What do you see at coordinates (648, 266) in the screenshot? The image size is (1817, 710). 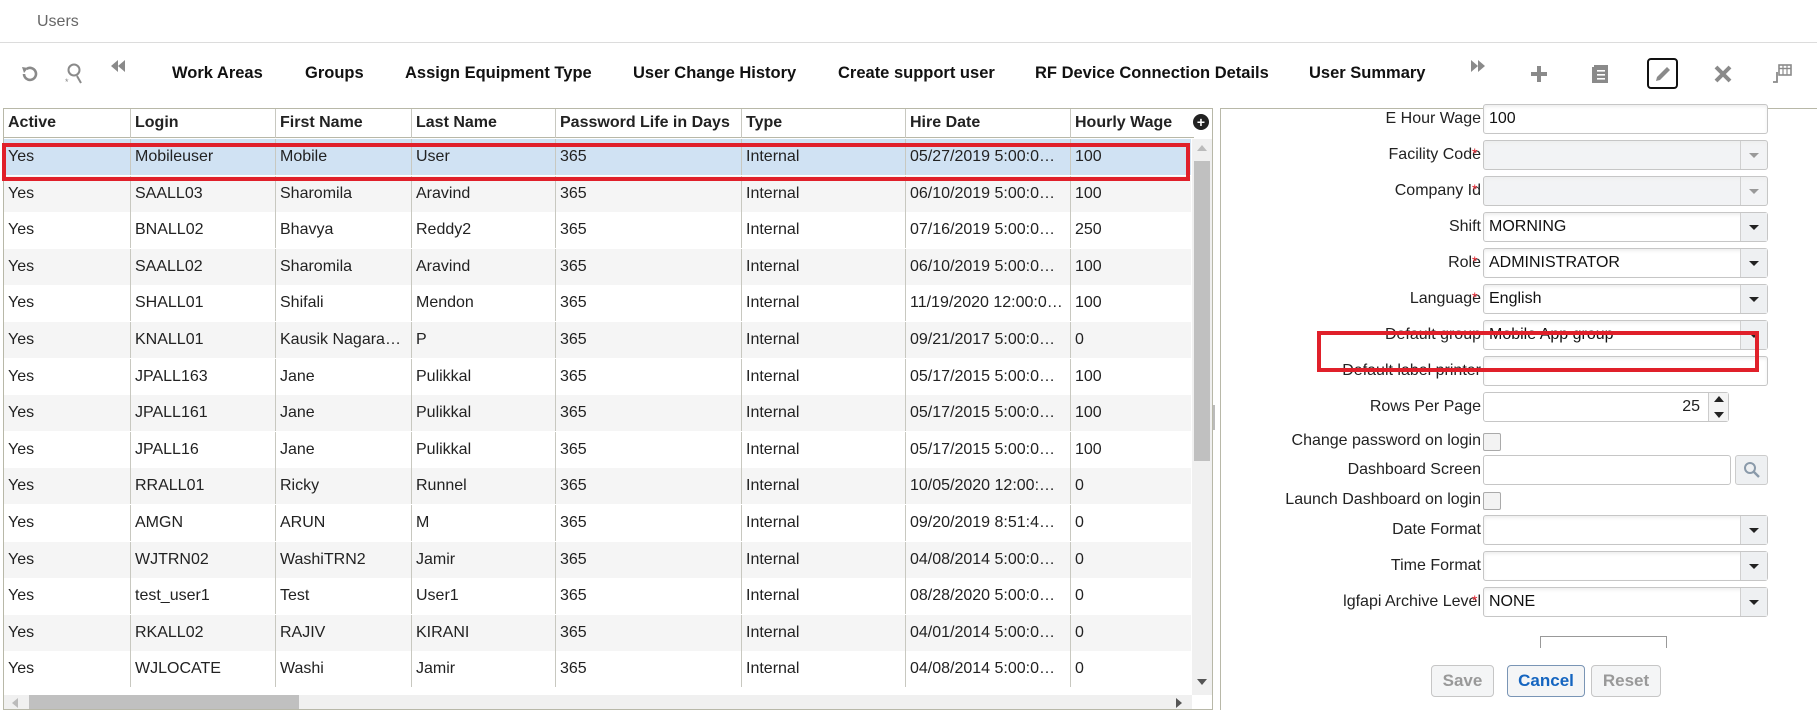 I see `cell-password-life: 365` at bounding box center [648, 266].